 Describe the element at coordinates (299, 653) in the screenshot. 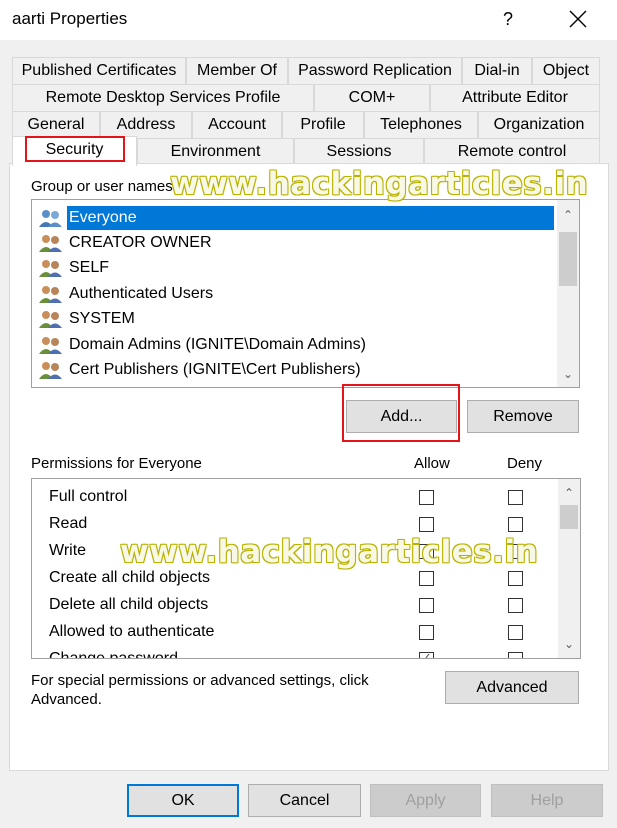

I see `permission-row: Change password` at that location.